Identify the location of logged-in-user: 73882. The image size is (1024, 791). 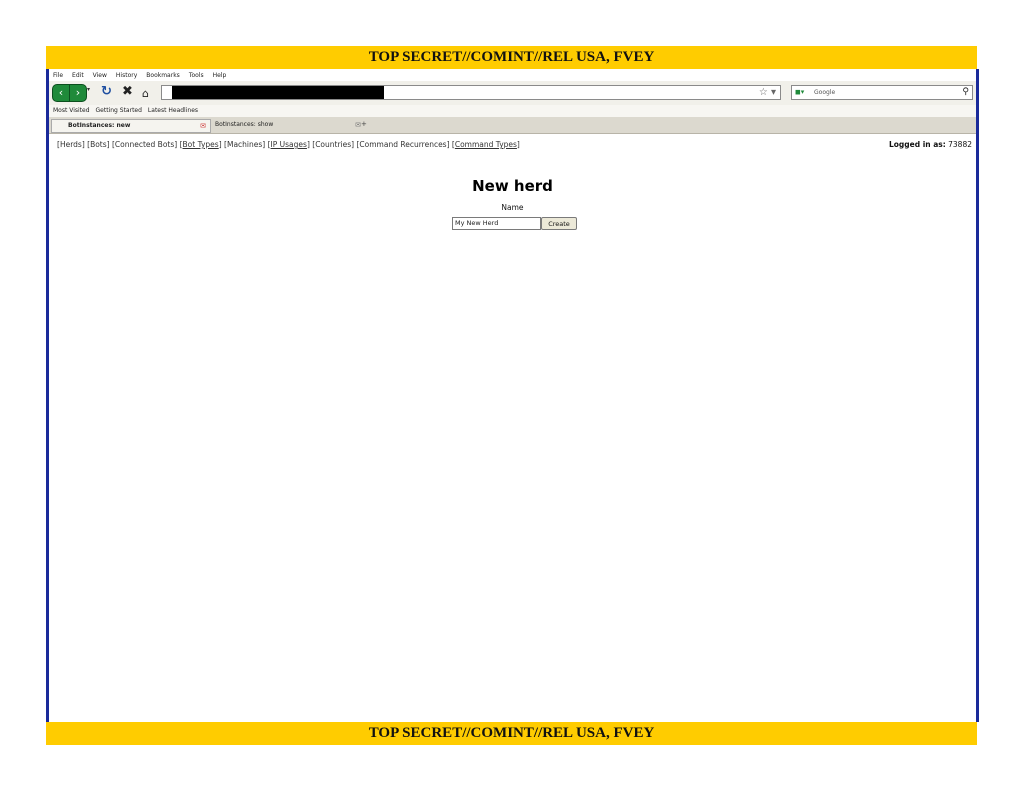
(960, 144).